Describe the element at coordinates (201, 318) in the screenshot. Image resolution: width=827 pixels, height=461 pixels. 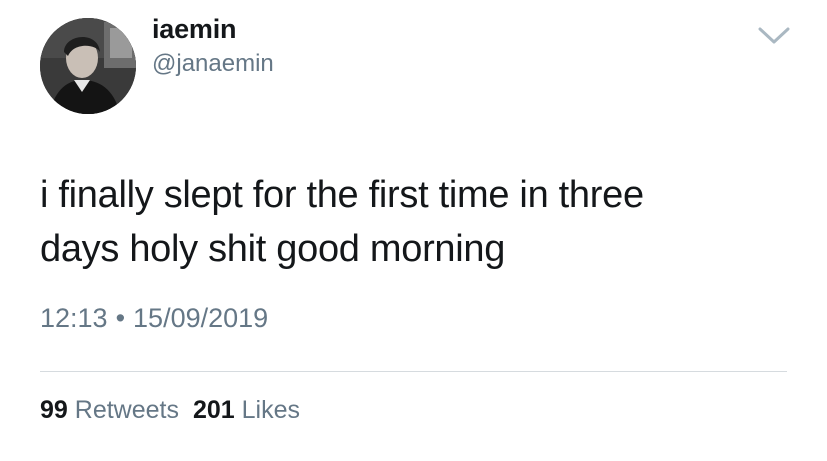
I see `tweet-date: 15/09/2019` at that location.